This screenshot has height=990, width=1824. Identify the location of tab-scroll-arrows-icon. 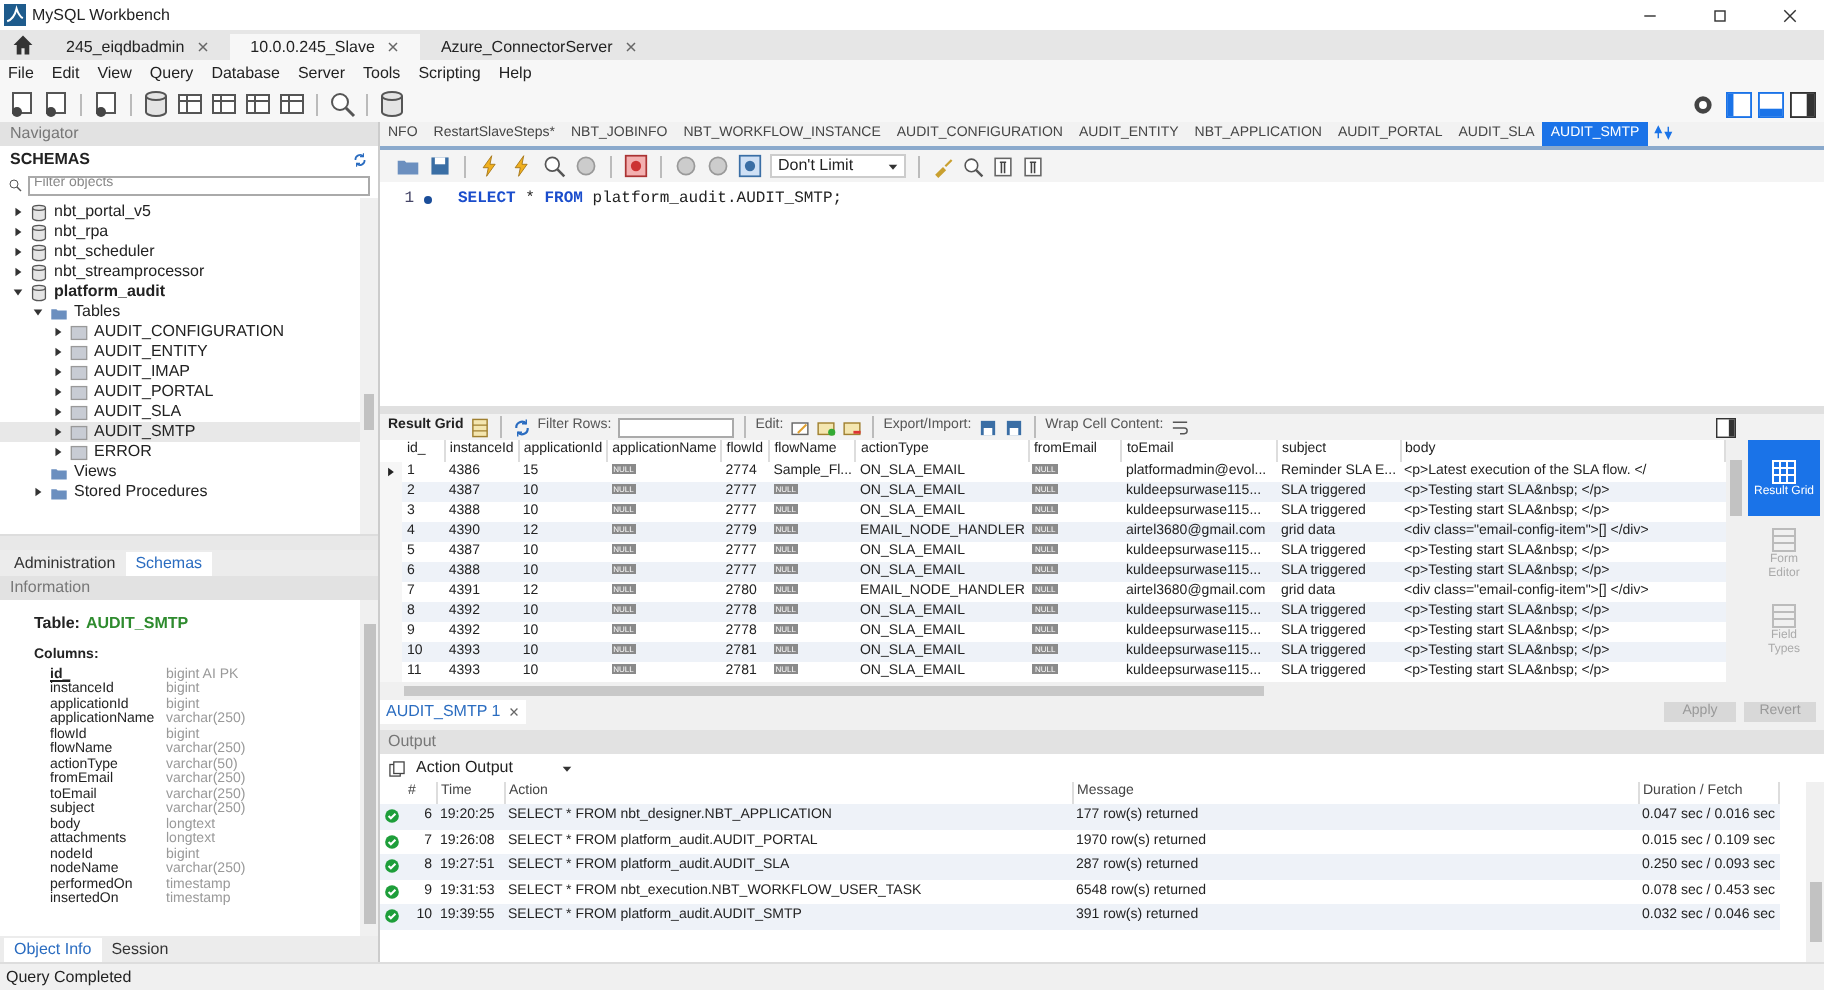
(1663, 134).